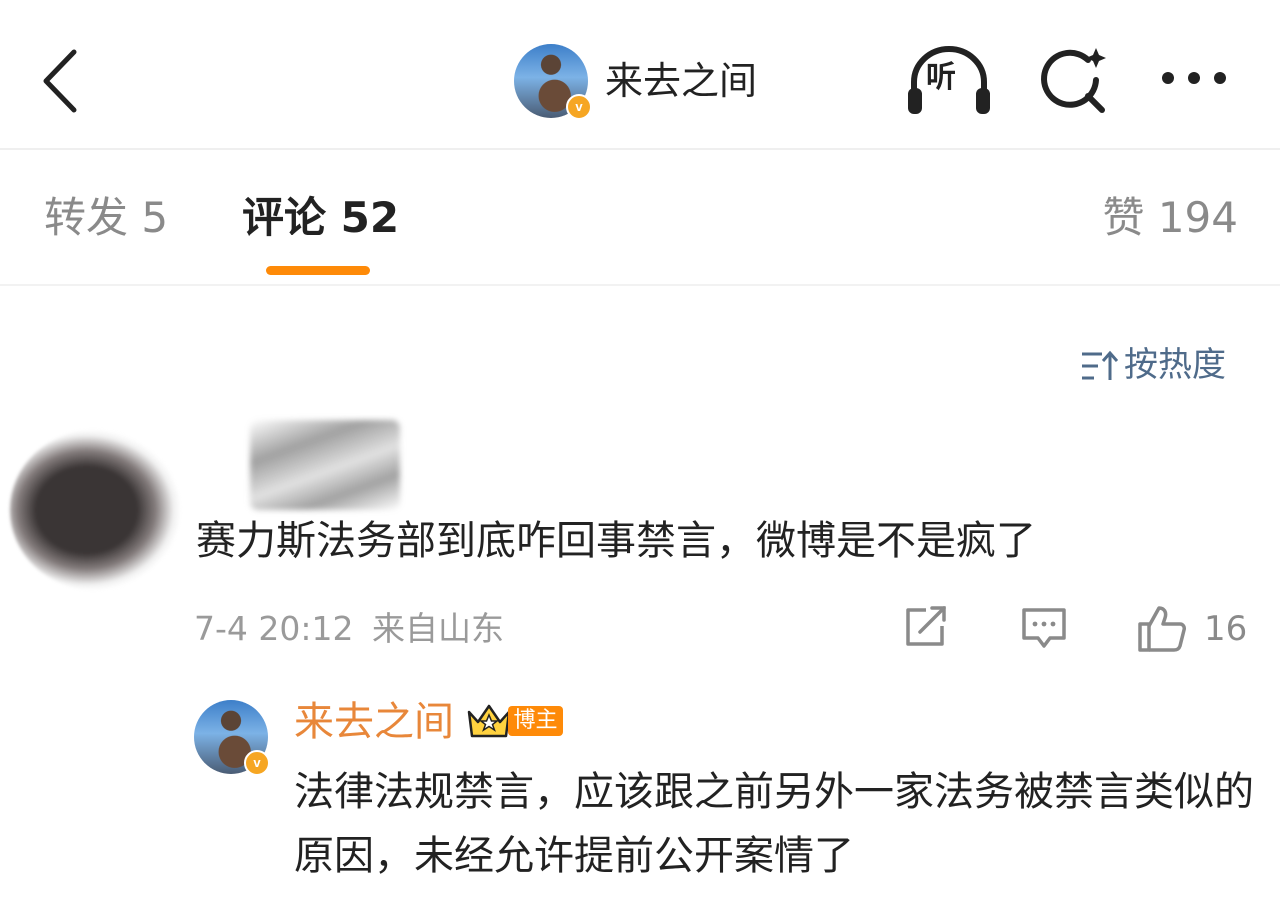 The height and width of the screenshot is (899, 1280). Describe the element at coordinates (325, 465) in the screenshot. I see `commenter-name-blurred` at that location.